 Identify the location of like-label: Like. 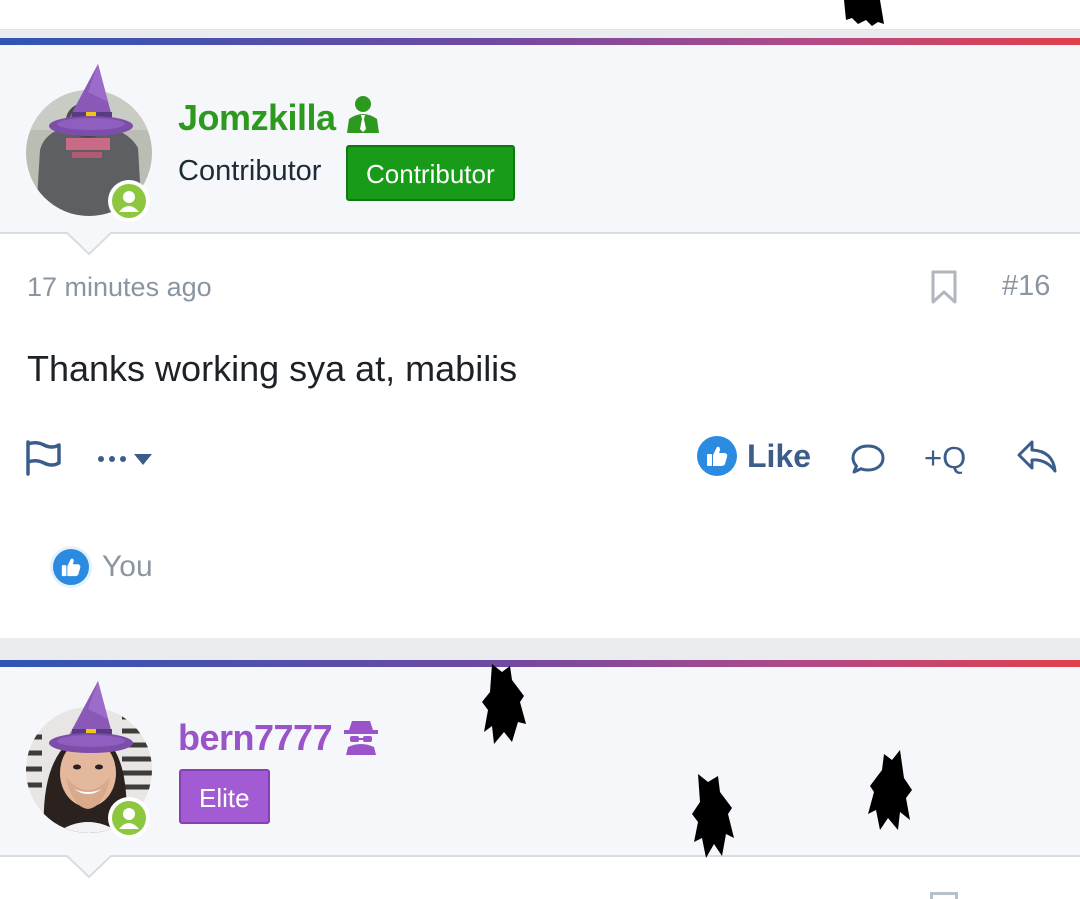
(779, 455).